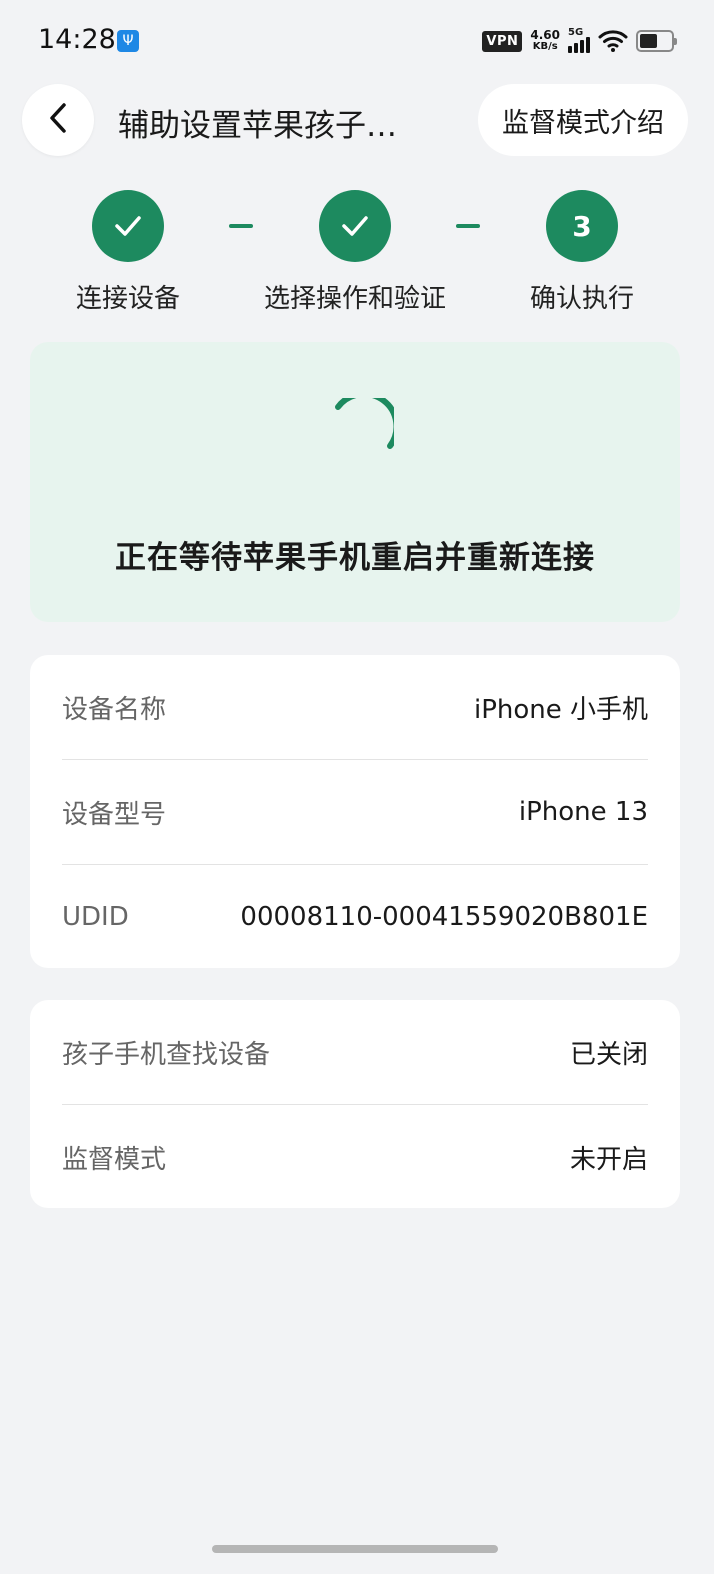 Image resolution: width=714 pixels, height=1574 pixels. I want to click on row-value: iPhone 小手机, so click(560, 709).